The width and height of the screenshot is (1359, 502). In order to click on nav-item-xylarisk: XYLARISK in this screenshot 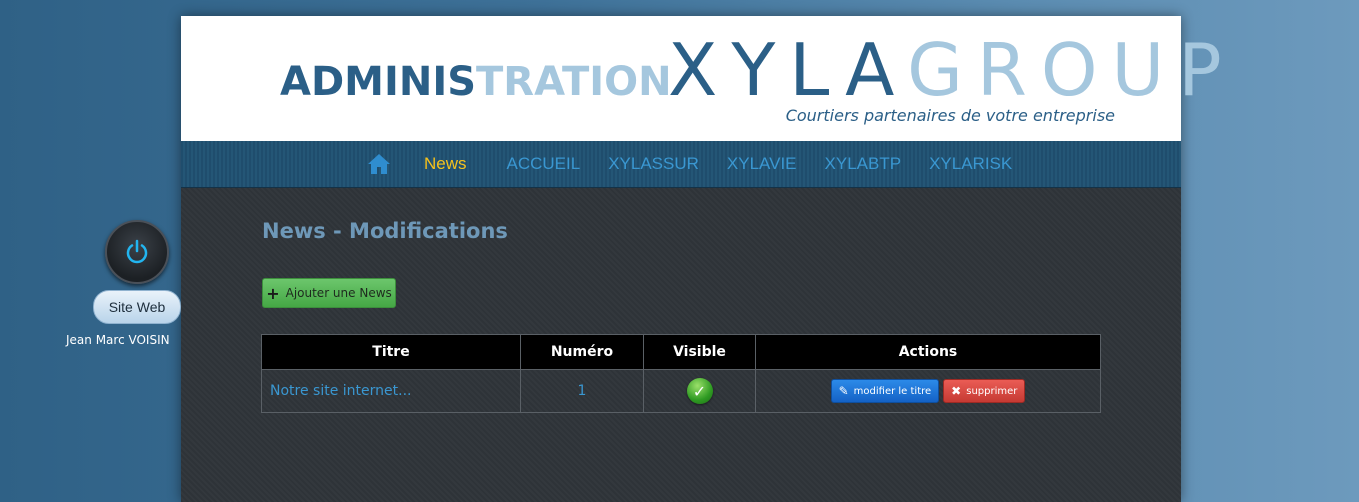, I will do `click(970, 164)`.